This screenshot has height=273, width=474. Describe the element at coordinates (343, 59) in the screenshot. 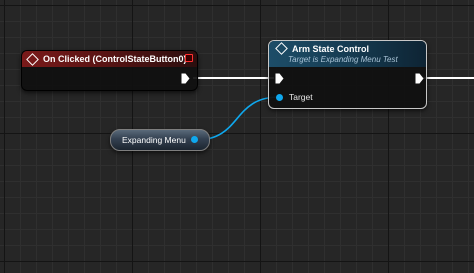

I see `function-node-subtitle: Target is Expanding Menu Test` at that location.